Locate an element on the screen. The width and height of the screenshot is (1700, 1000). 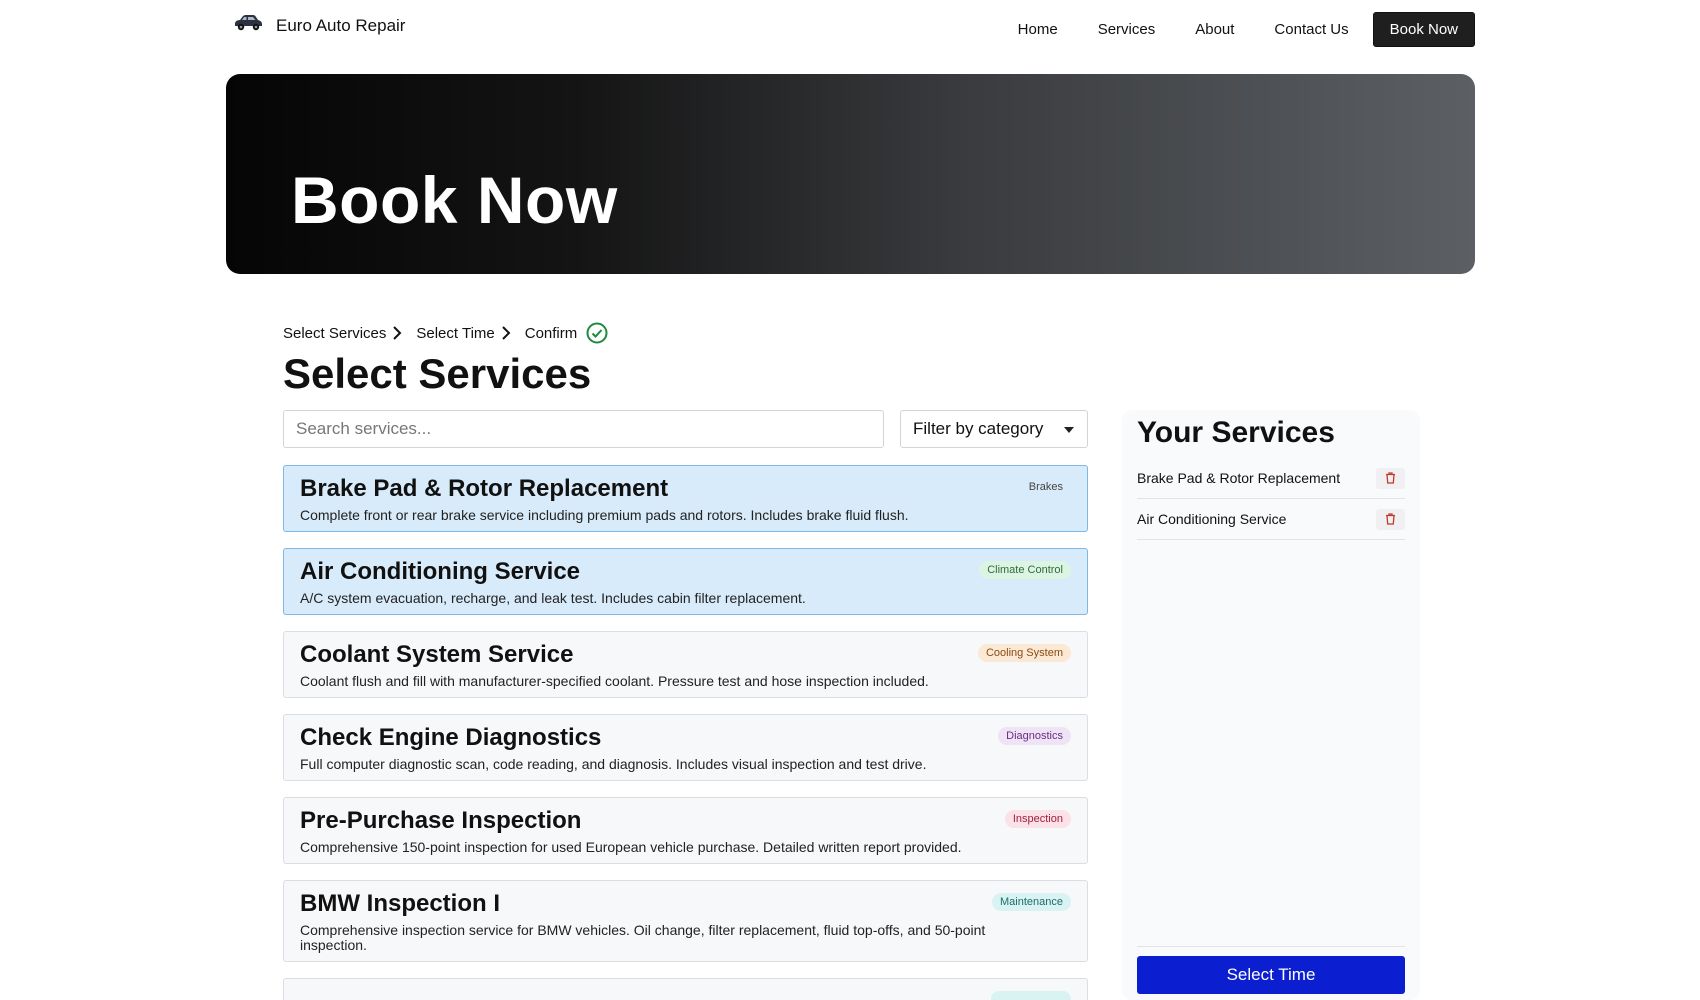
service-name: Check Engine Diagnostics is located at coordinates (451, 737).